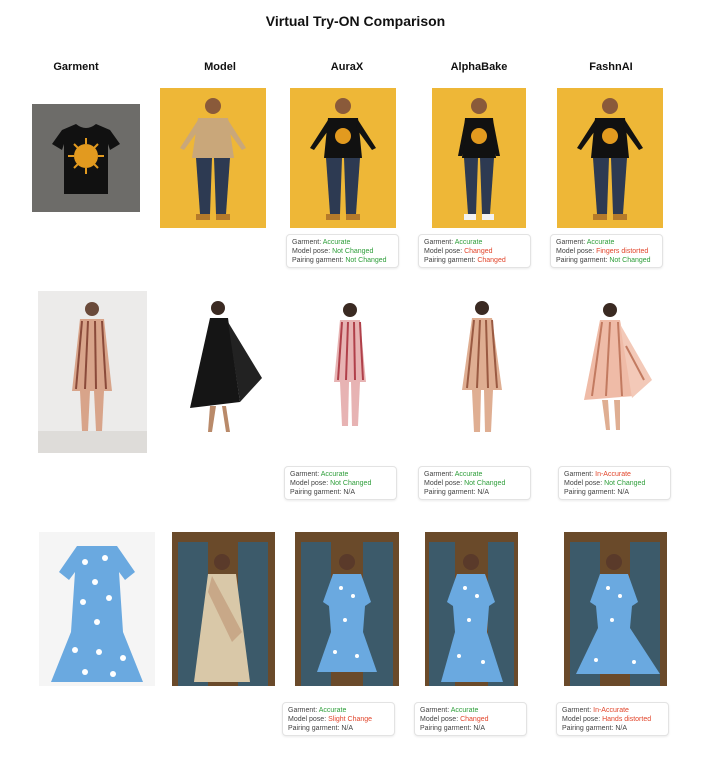 The width and height of the screenshot is (711, 759). I want to click on fashnai-result-row1, so click(610, 158).